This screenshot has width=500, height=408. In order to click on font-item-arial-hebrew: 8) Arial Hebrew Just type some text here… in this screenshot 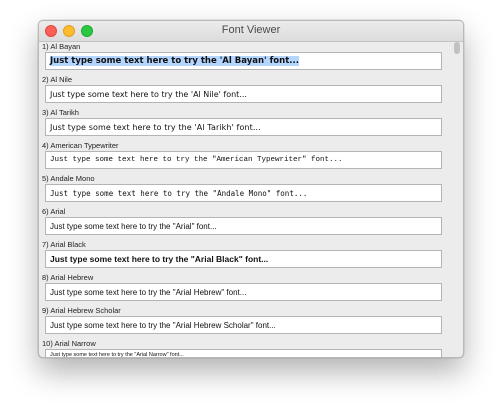, I will do `click(245, 289)`.